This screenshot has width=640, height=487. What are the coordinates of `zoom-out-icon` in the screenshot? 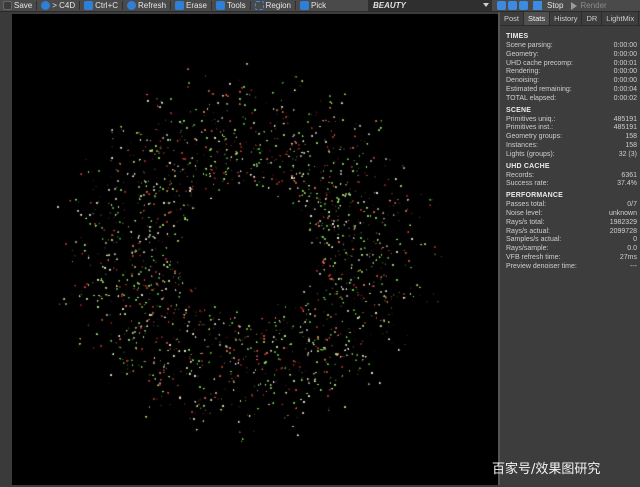 It's located at (512, 5).